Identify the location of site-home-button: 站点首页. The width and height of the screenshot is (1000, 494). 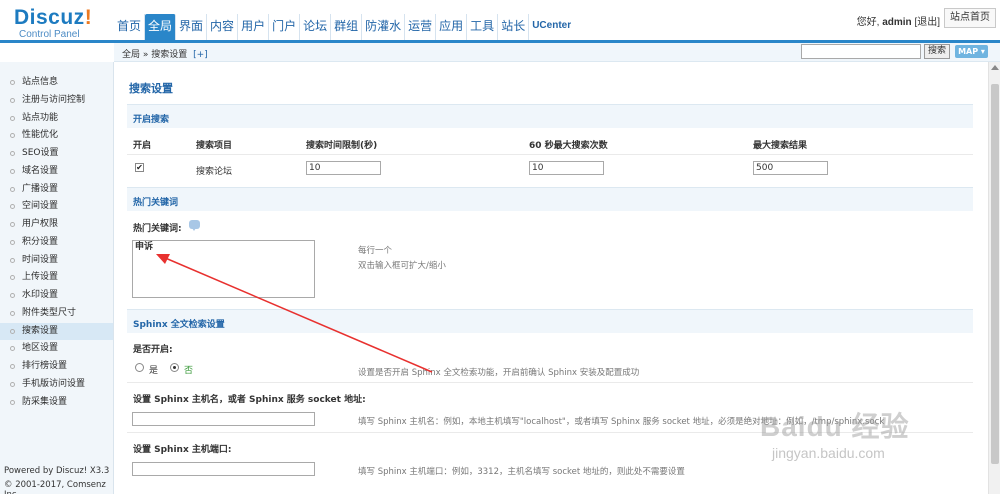
(970, 18).